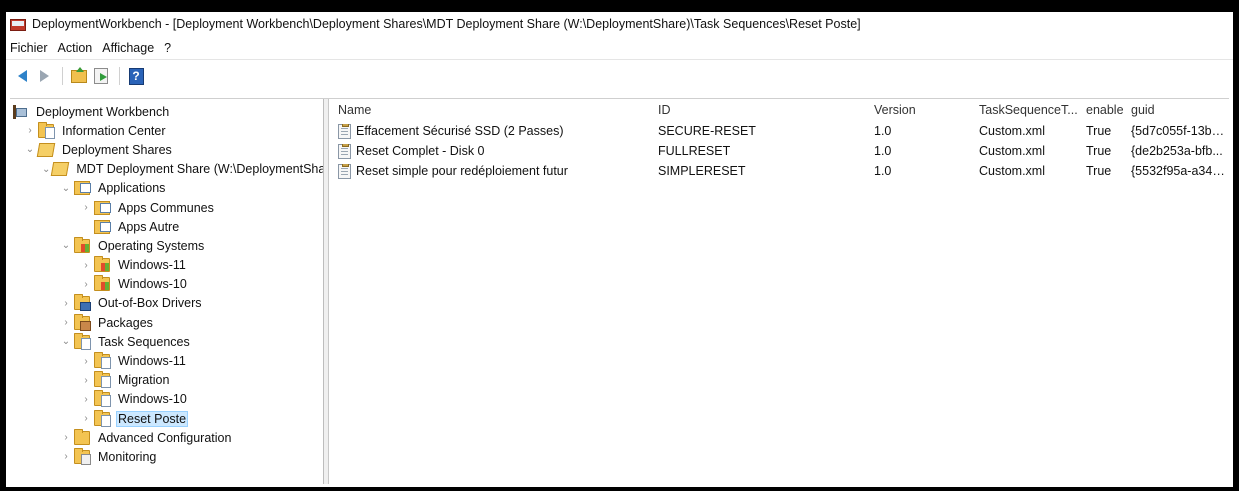  Describe the element at coordinates (103, 111) in the screenshot. I see `tree-label: Deployment Workbench` at that location.